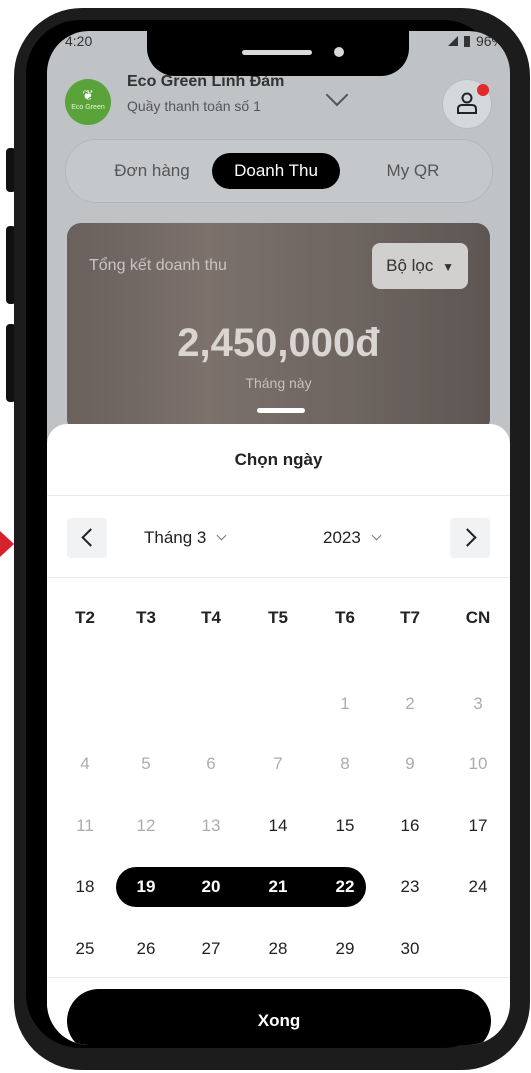  I want to click on calendar-day: 18, so click(85, 887).